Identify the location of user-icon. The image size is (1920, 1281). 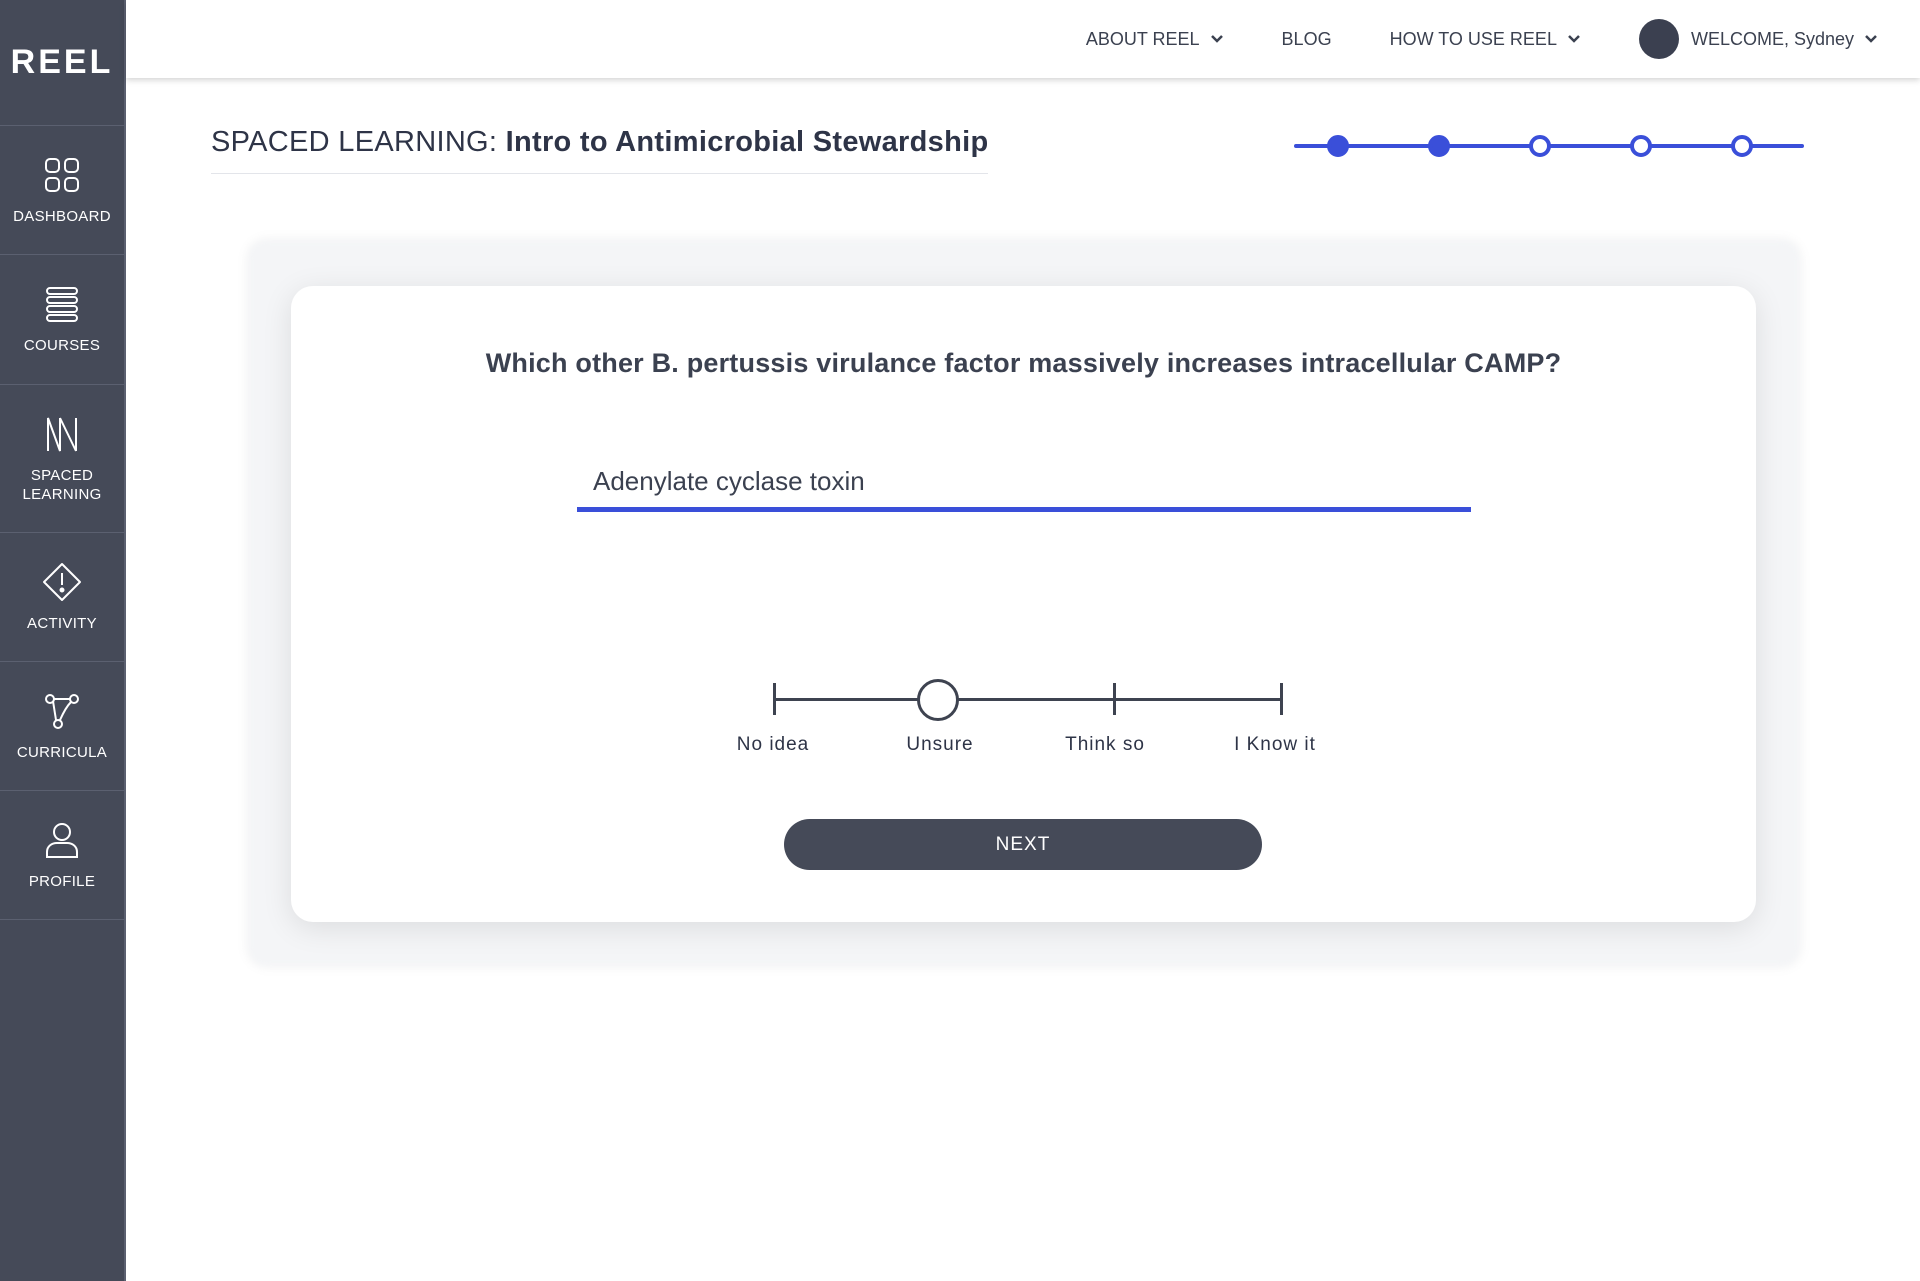
(62, 840).